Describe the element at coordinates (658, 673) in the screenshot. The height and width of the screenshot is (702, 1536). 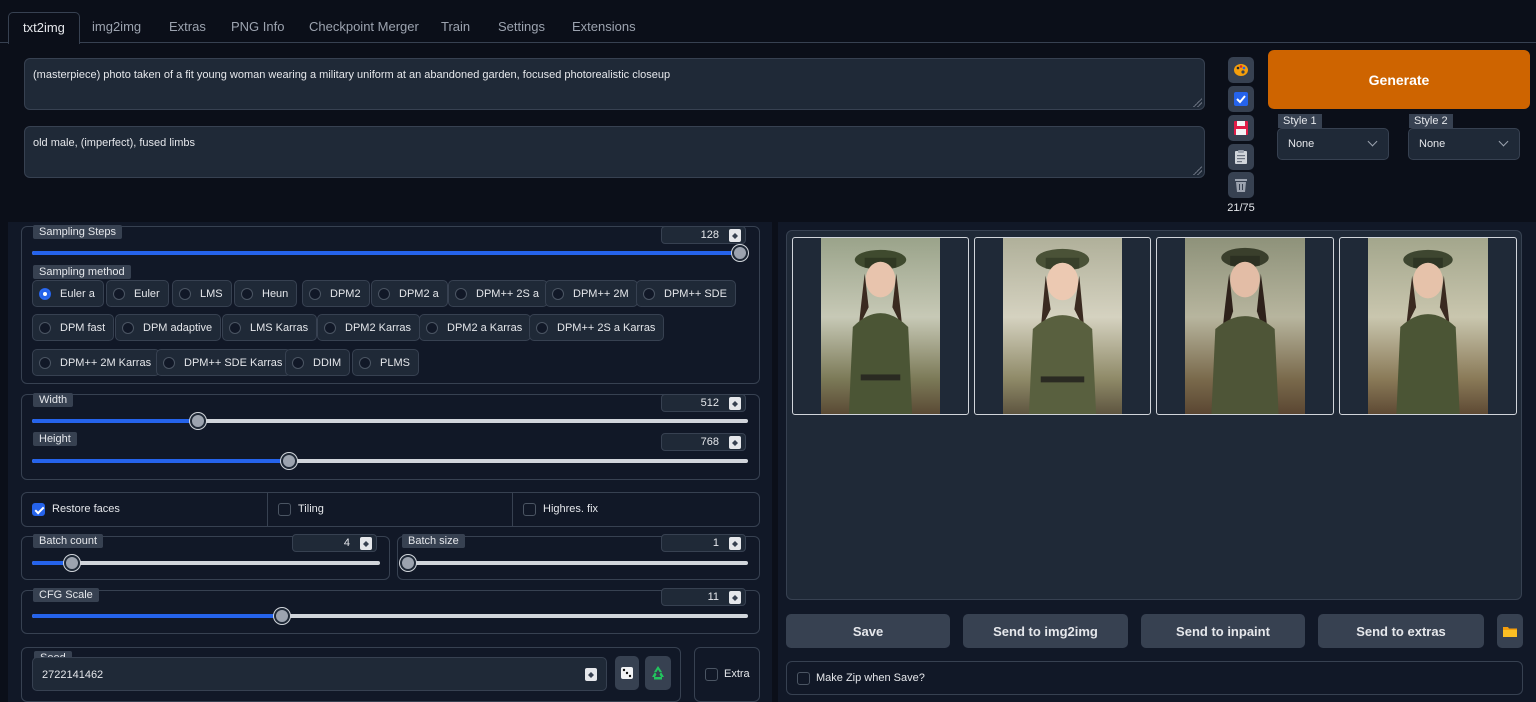
I see `recycle-icon` at that location.